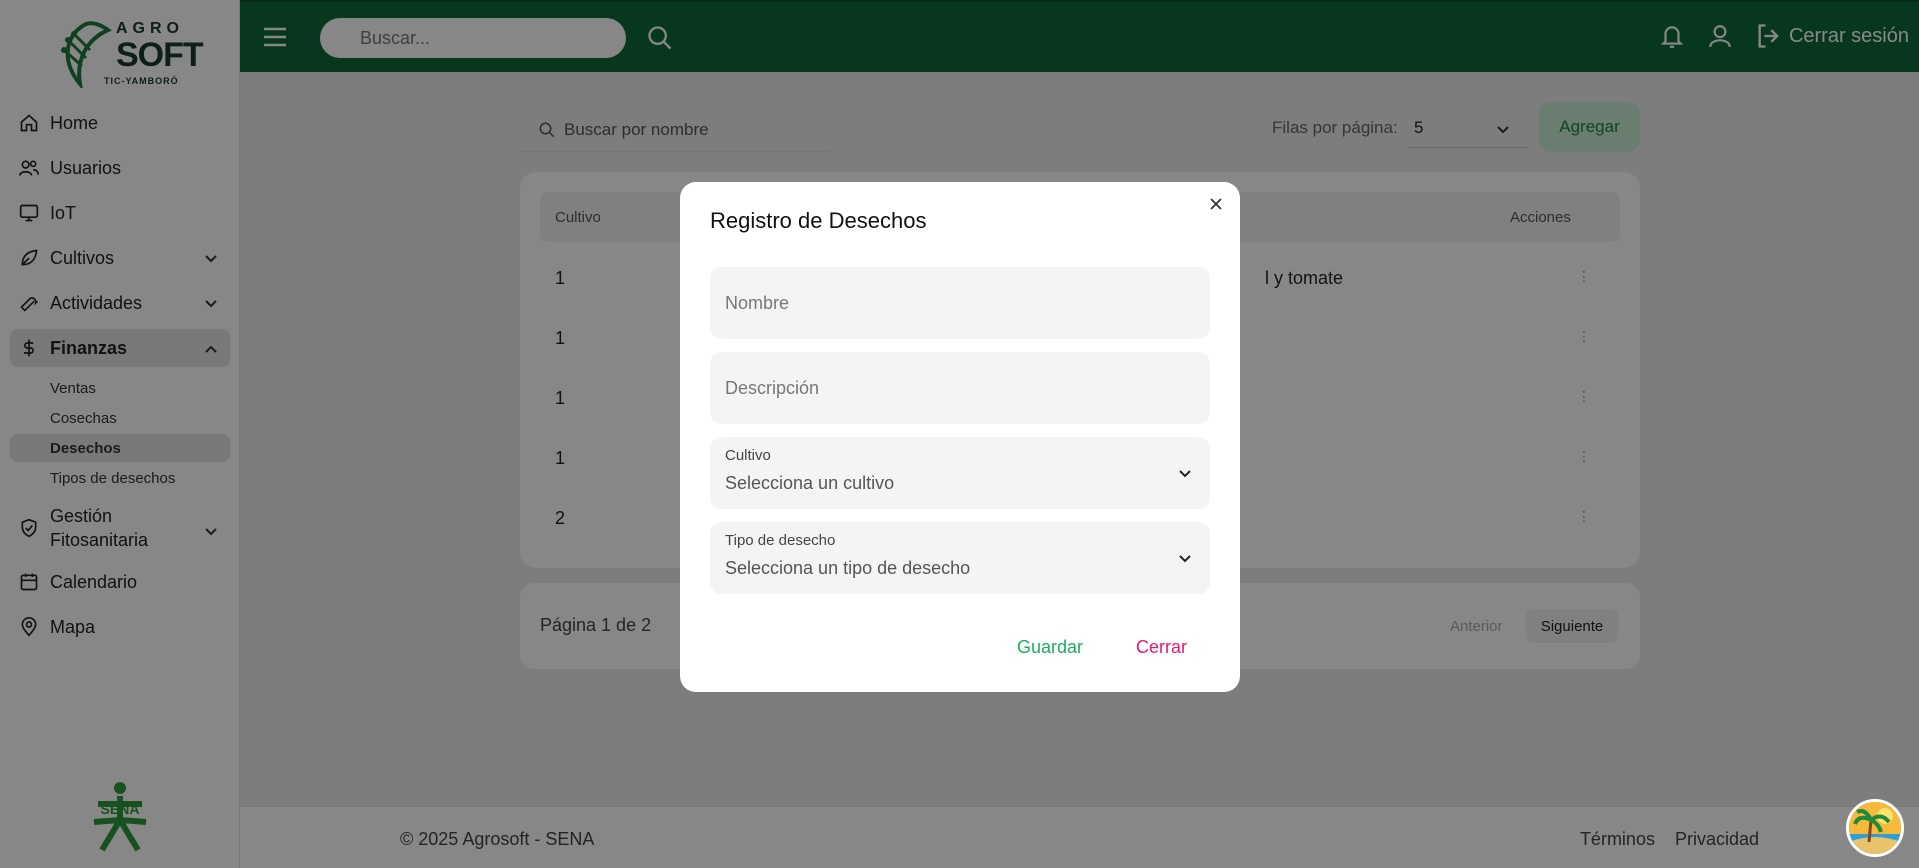 The image size is (1919, 868). I want to click on cultivo-select-value: Selecciona un cultivo, so click(810, 483).